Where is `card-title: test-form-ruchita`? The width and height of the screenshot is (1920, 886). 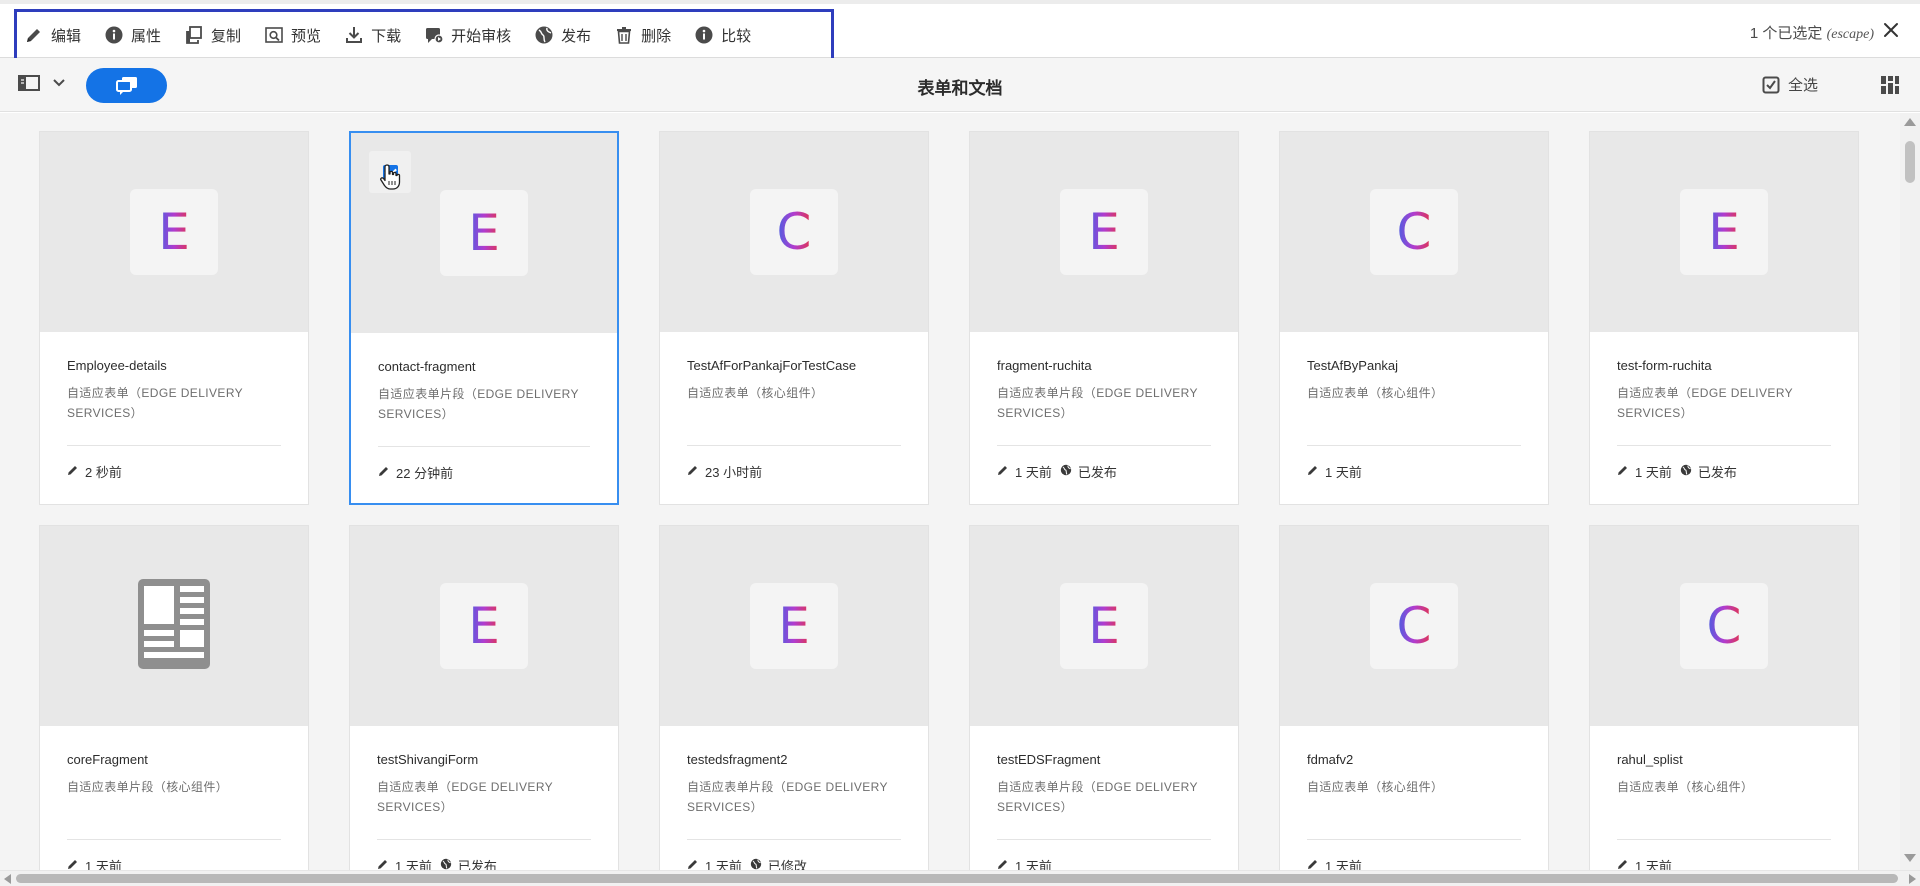 card-title: test-form-ruchita is located at coordinates (1664, 365).